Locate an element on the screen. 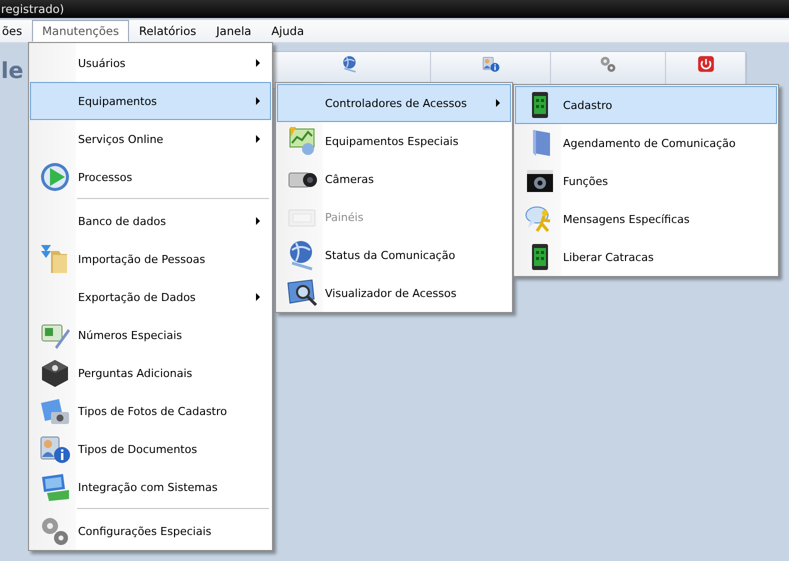 This screenshot has height=561, width=789. power-icon is located at coordinates (705, 64).